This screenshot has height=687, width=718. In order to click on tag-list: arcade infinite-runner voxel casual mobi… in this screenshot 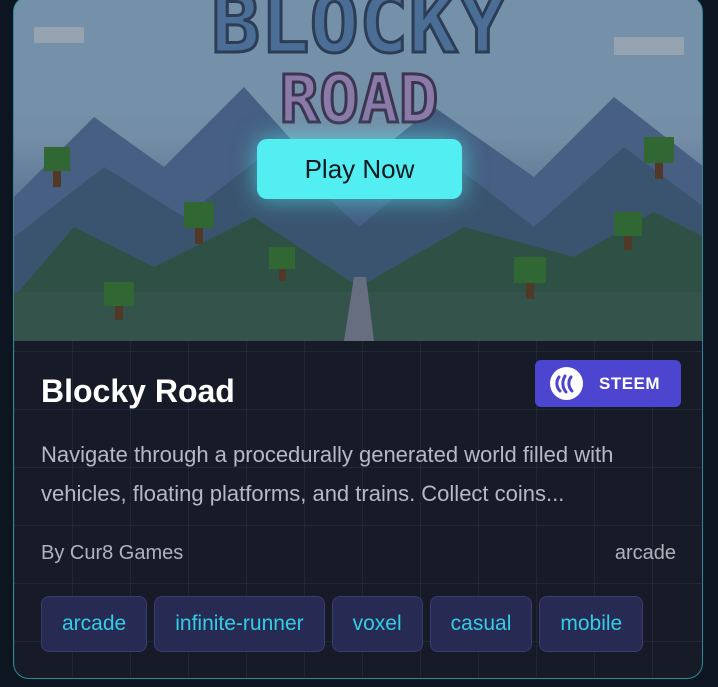, I will do `click(342, 624)`.